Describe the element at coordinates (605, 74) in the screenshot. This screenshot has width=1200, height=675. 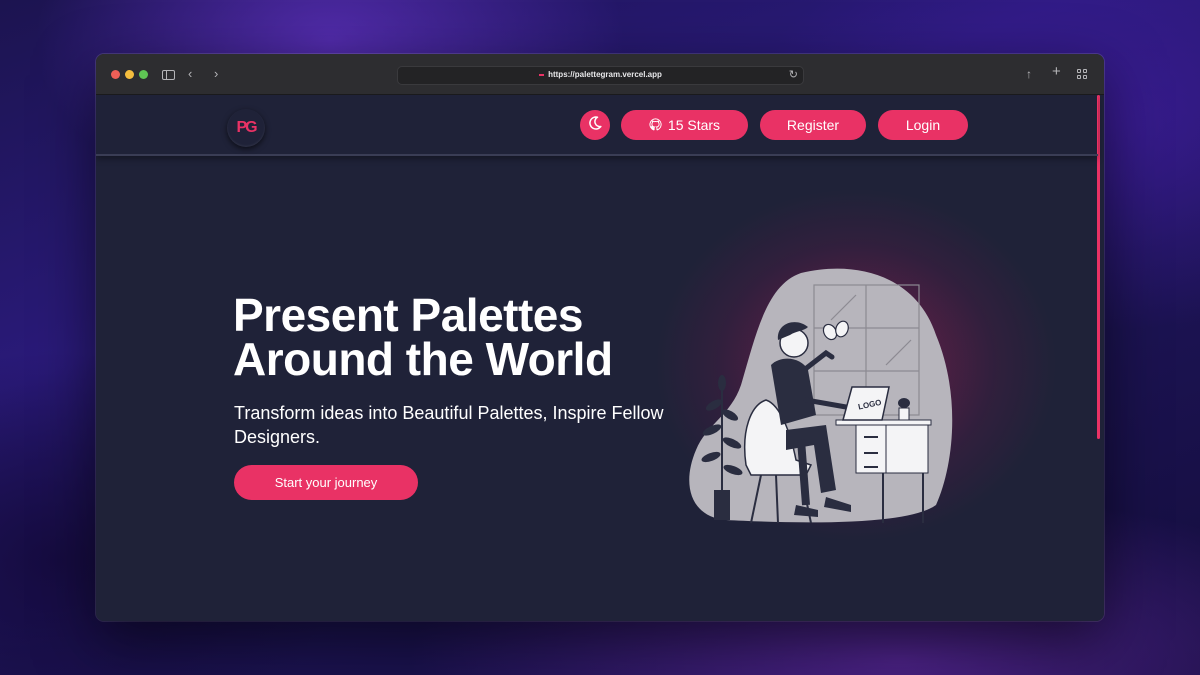
I see `url-text: https://palettegram.vercel.app` at that location.